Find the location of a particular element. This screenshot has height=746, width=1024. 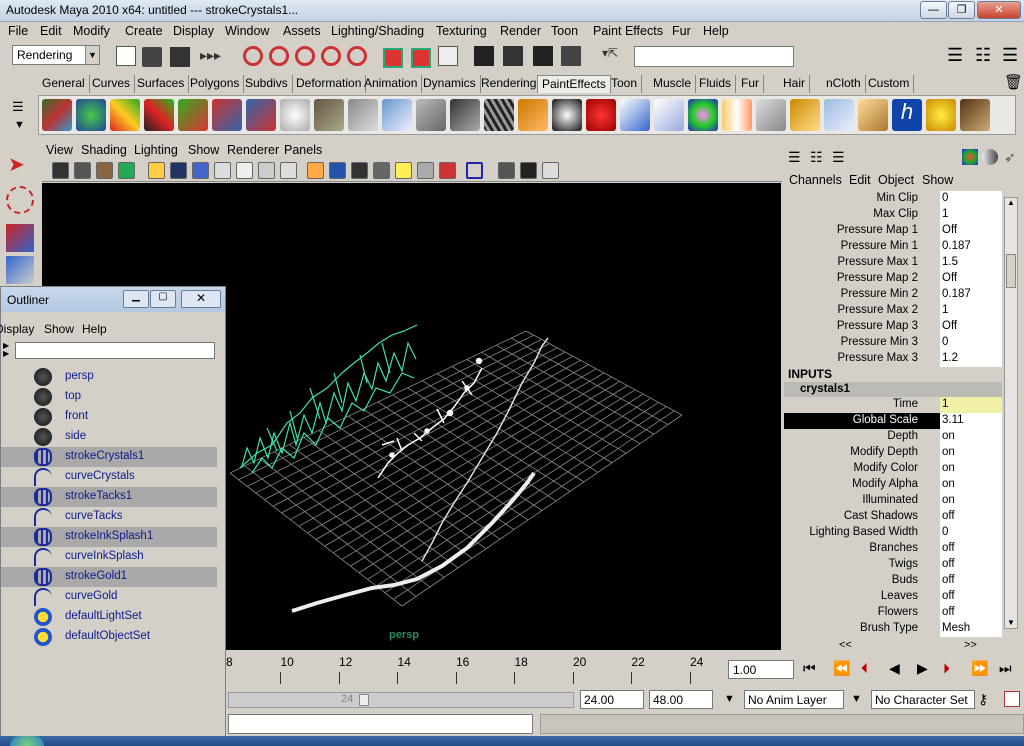

channel-value: off is located at coordinates (971, 517).